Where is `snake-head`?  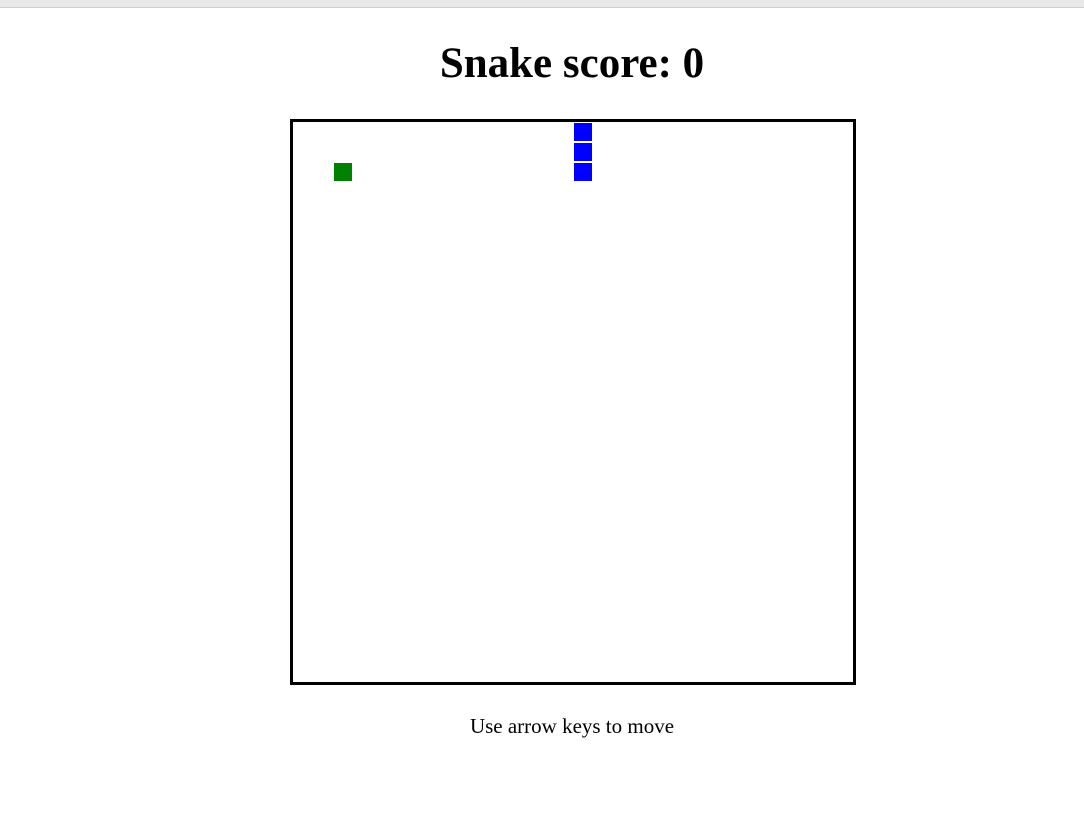 snake-head is located at coordinates (583, 132).